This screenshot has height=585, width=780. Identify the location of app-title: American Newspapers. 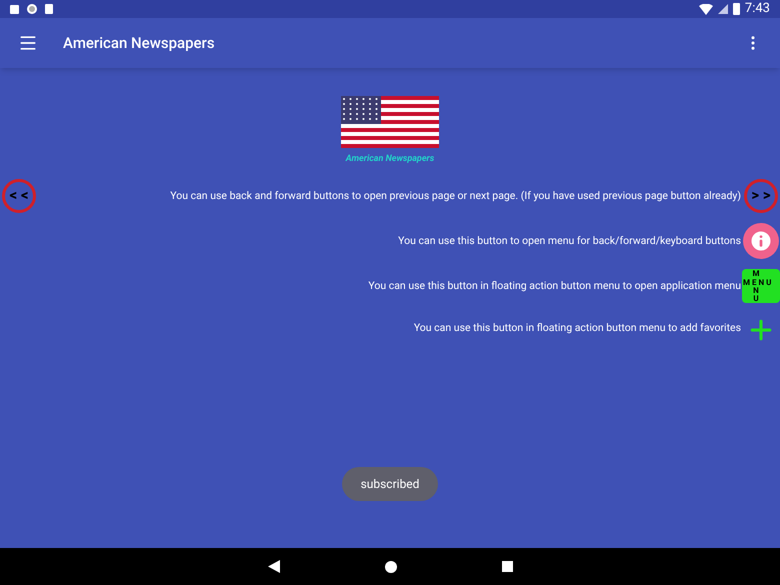
(139, 43).